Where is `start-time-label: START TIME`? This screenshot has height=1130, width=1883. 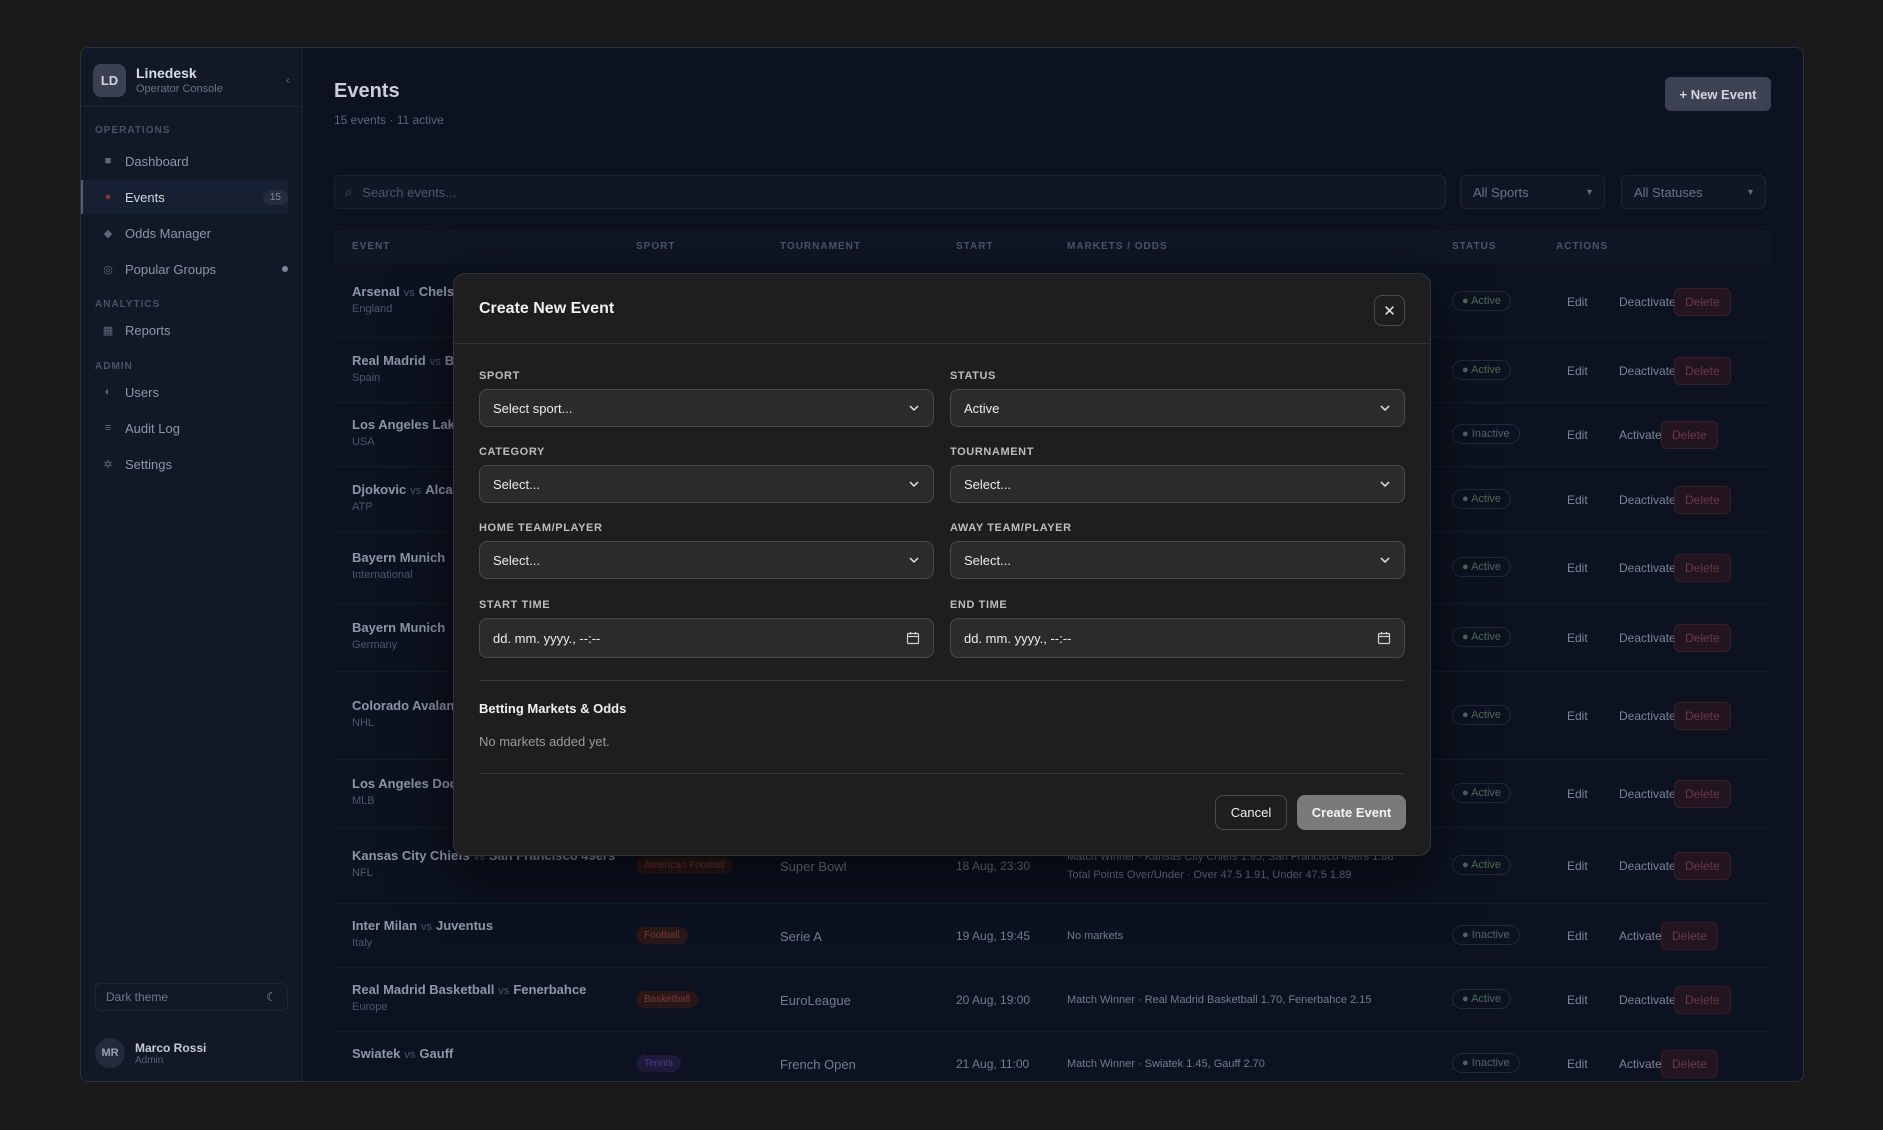
start-time-label: START TIME is located at coordinates (515, 605).